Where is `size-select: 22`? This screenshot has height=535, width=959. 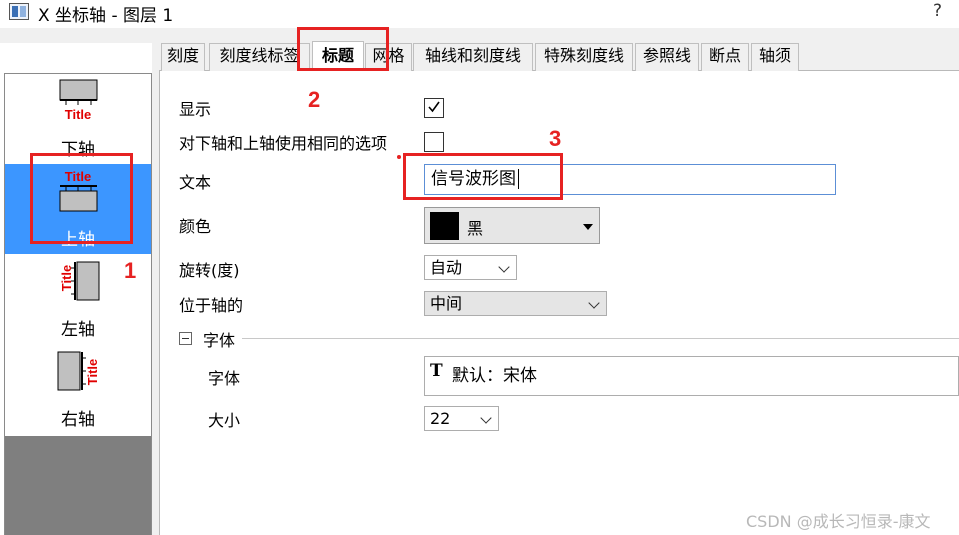
size-select: 22 is located at coordinates (461, 418).